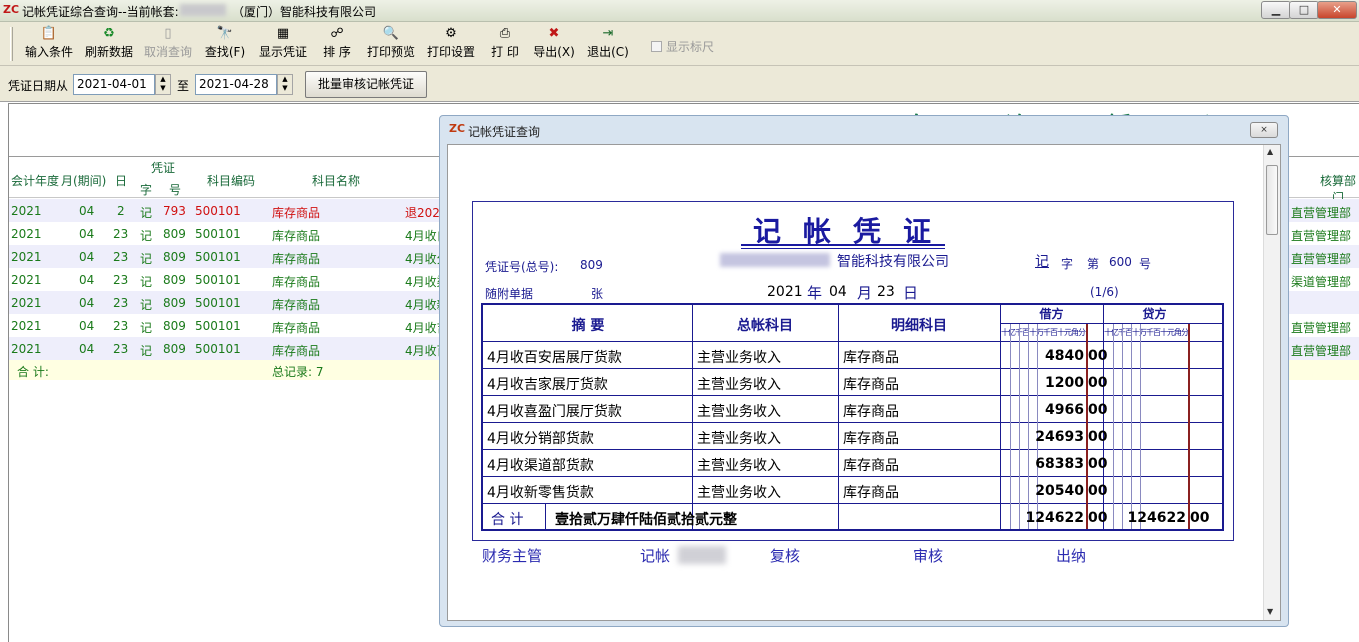  I want to click on date-from-spinner: ▲ ▼, so click(163, 84).